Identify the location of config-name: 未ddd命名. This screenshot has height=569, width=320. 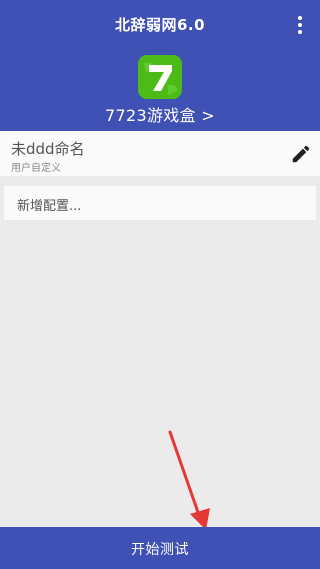
(48, 149).